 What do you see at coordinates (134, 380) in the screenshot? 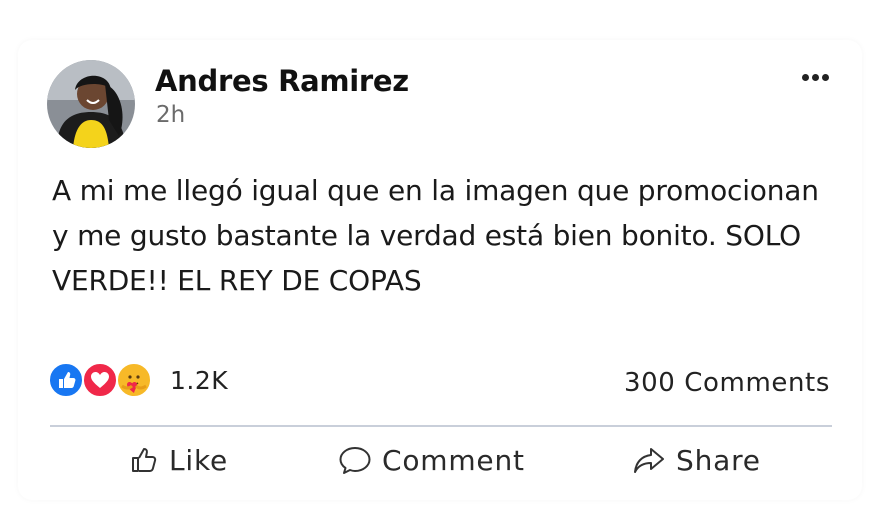
I see `care-reaction-icon` at bounding box center [134, 380].